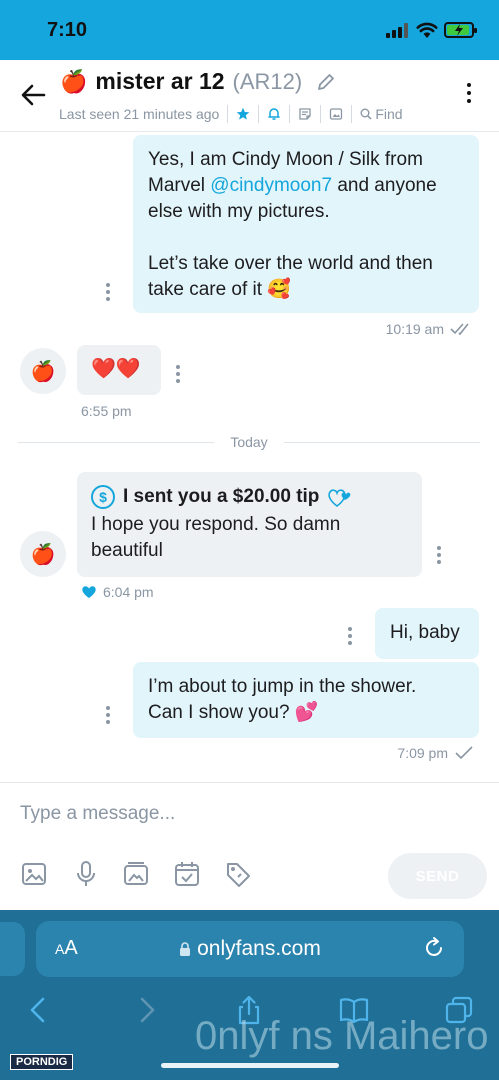 The height and width of the screenshot is (1080, 499). Describe the element at coordinates (336, 114) in the screenshot. I see `image-icon` at that location.